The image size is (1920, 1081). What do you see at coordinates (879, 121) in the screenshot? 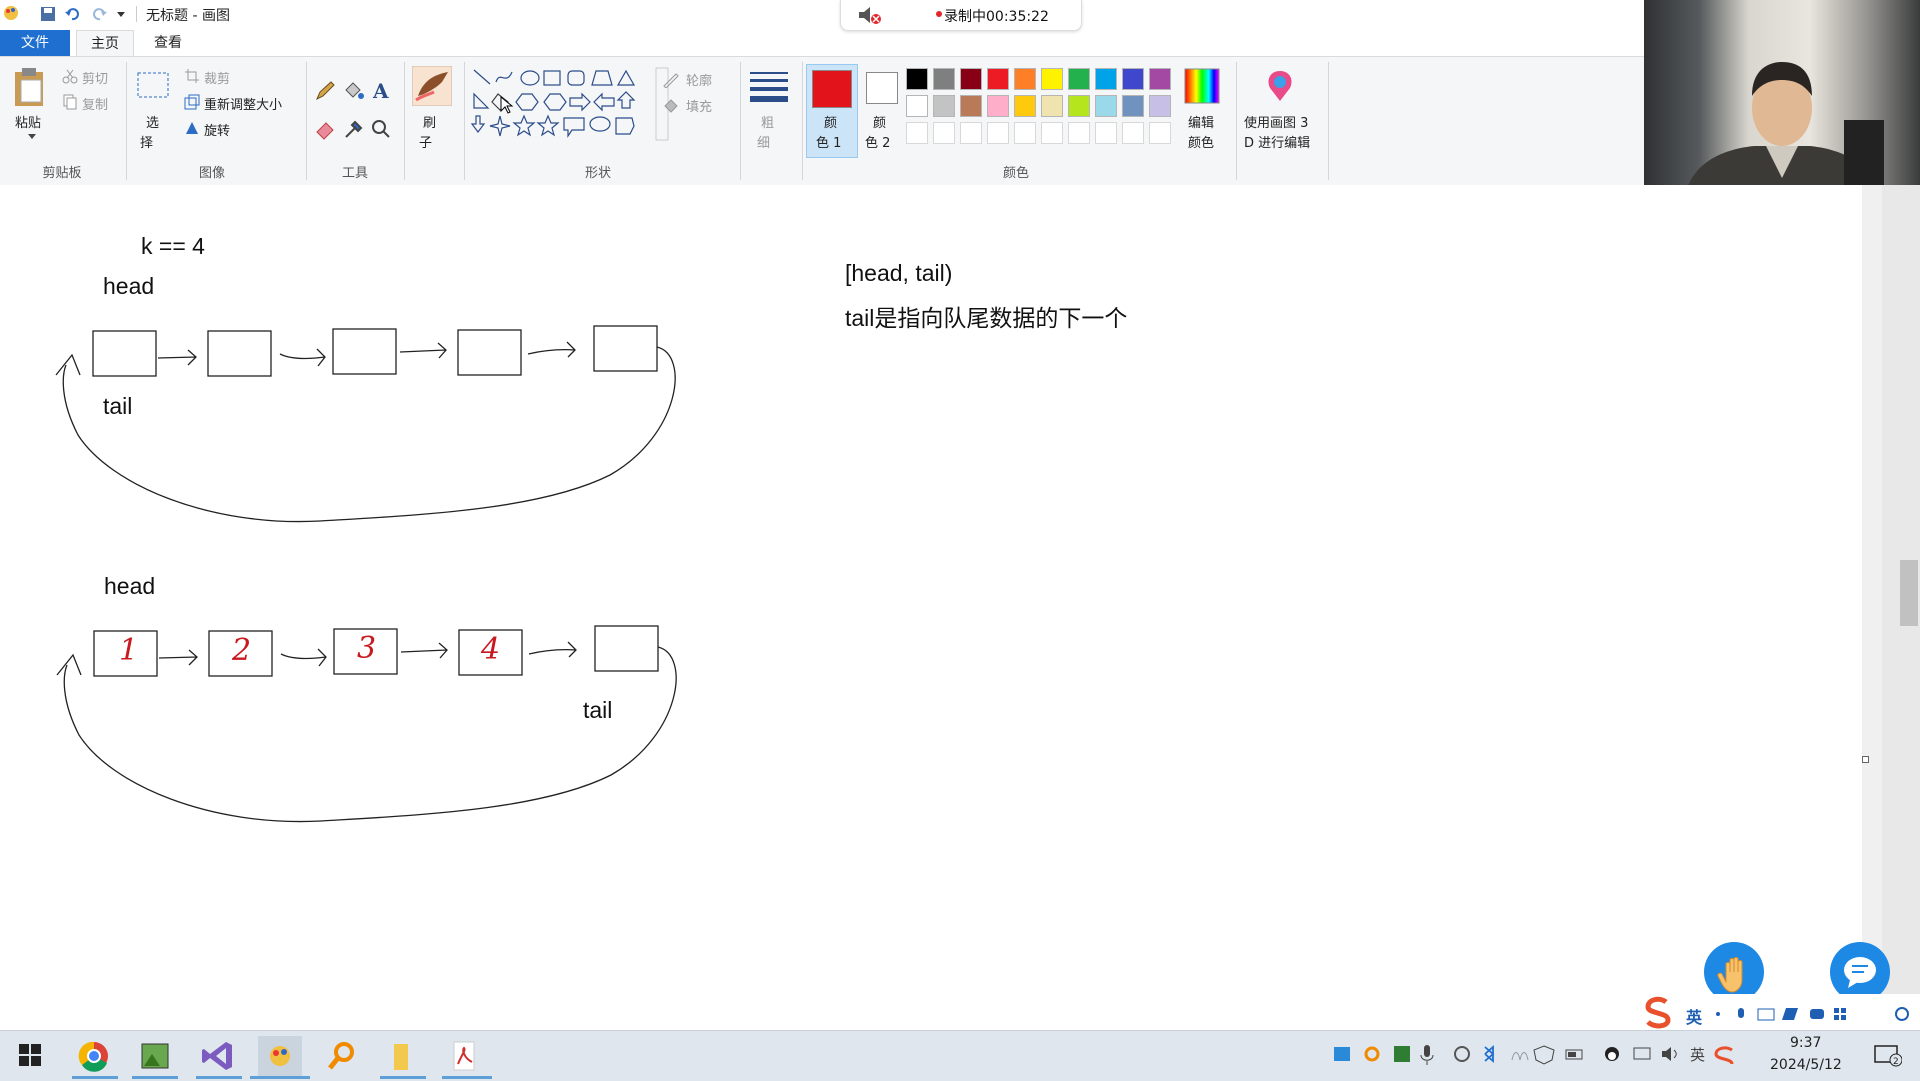
I see `color2-label-top: 颜` at bounding box center [879, 121].